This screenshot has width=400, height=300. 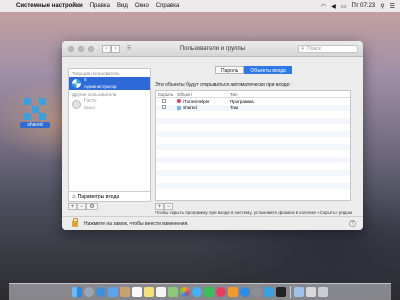 What do you see at coordinates (352, 223) in the screenshot?
I see `help-button: ?` at bounding box center [352, 223].